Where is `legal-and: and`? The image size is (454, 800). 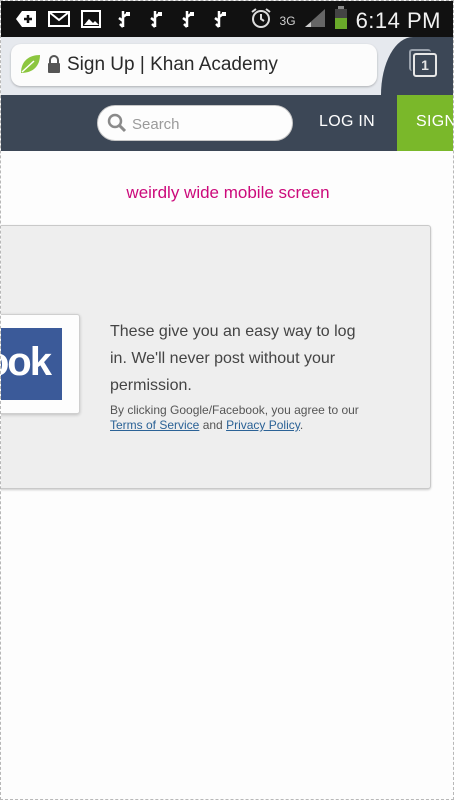 legal-and: and is located at coordinates (213, 425).